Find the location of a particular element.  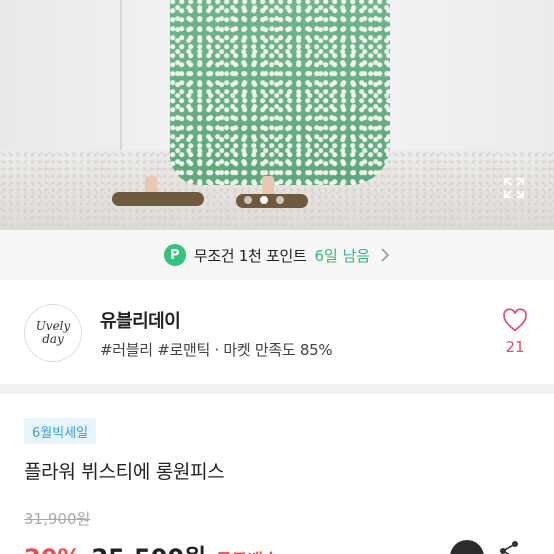

discount-rate: 20% is located at coordinates (52, 549).